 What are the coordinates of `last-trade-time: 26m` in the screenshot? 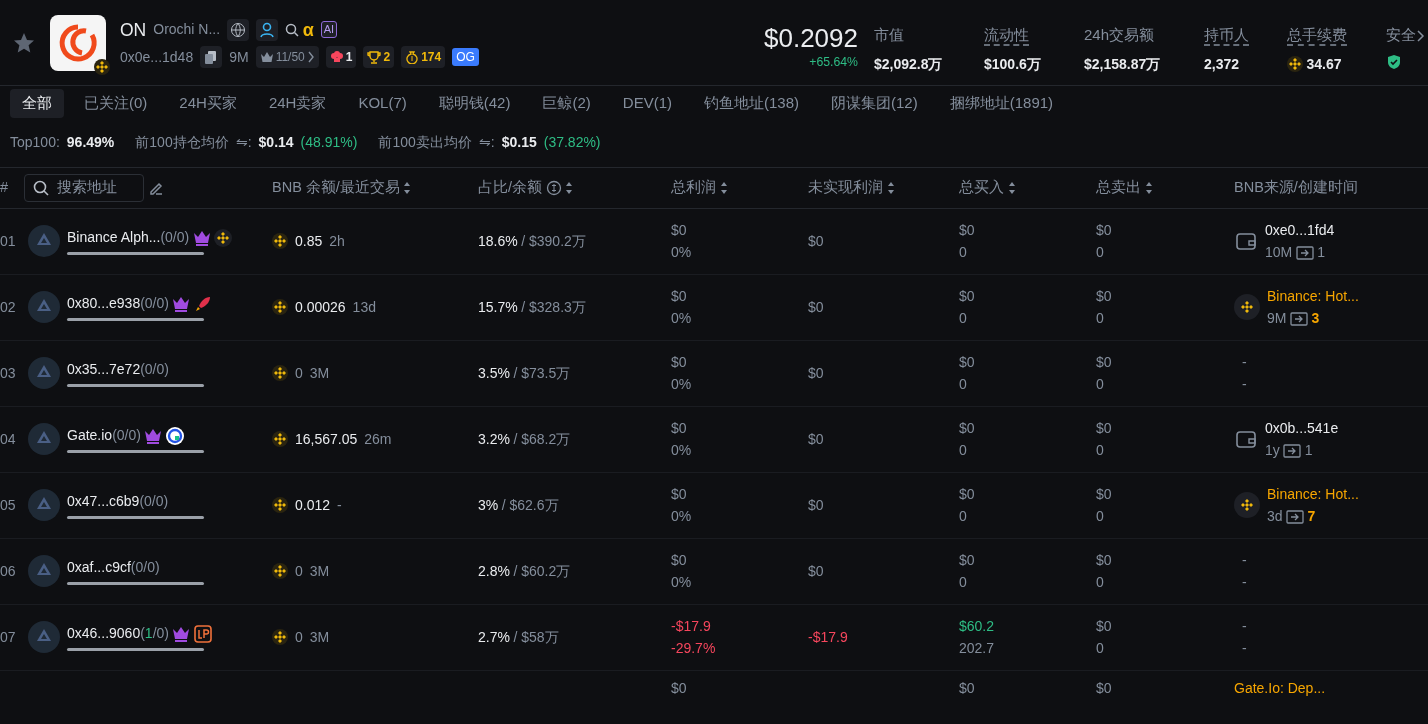 It's located at (378, 439).